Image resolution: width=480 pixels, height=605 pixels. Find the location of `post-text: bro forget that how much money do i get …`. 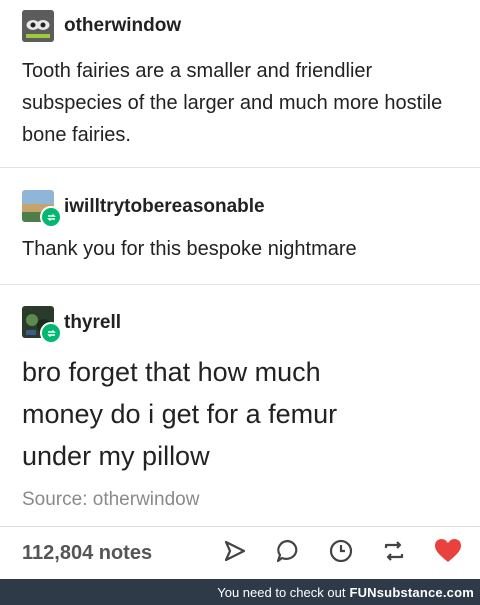

post-text: bro forget that how much money do i get … is located at coordinates (180, 414).